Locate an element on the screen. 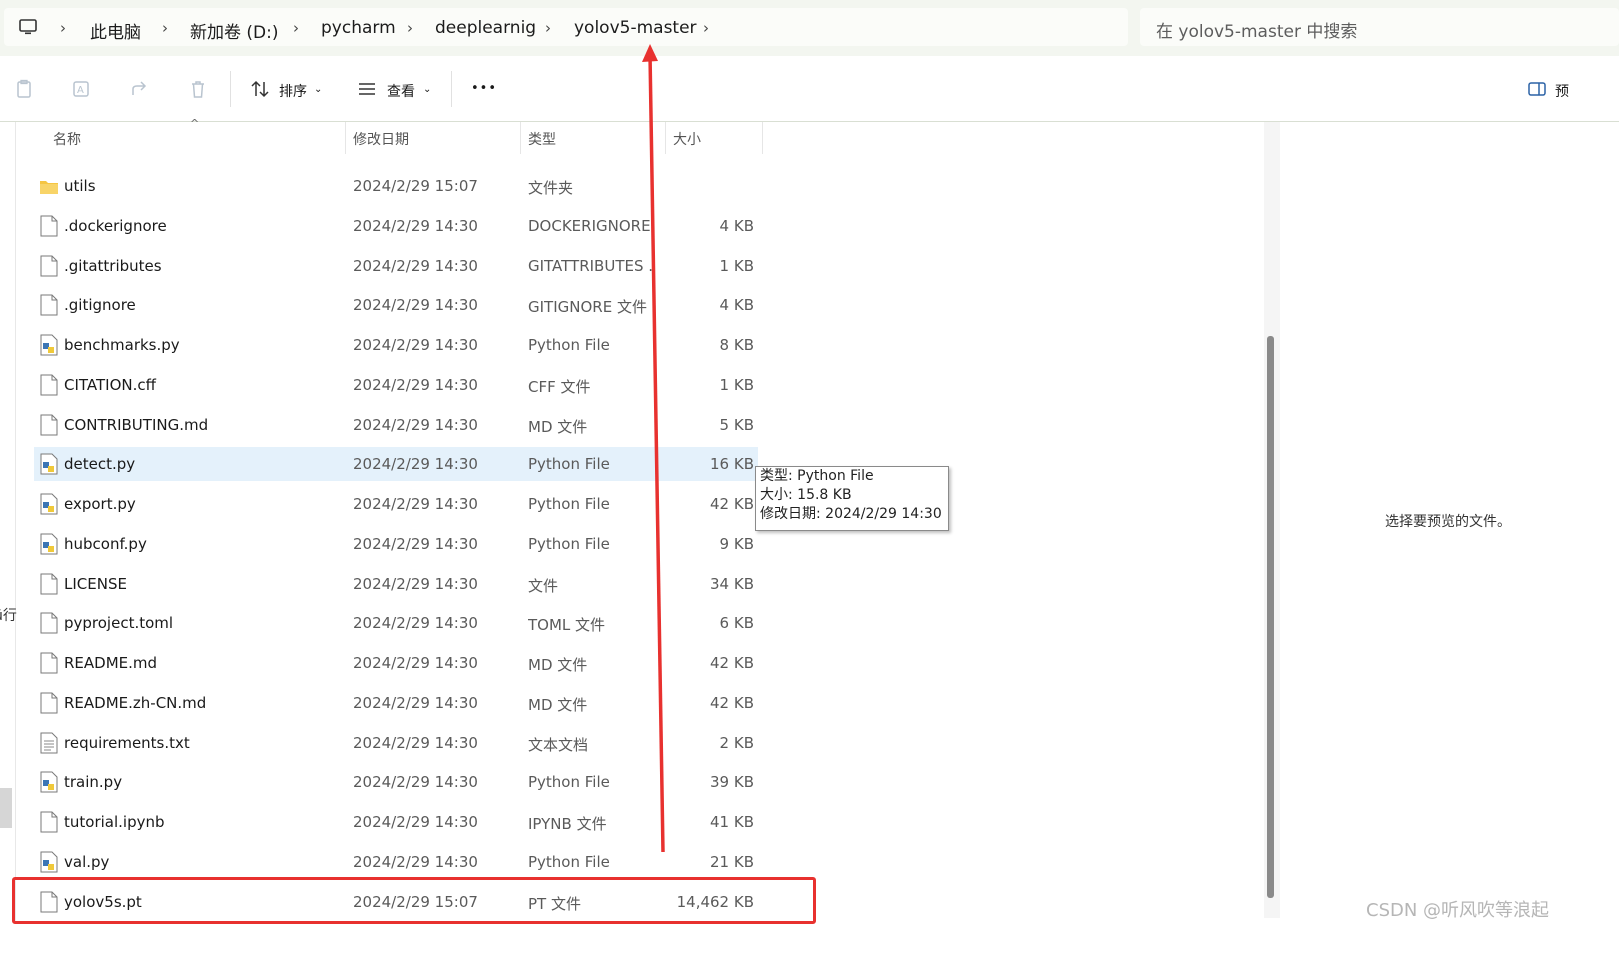 The image size is (1619, 956). sort-button: 排序 is located at coordinates (293, 91).